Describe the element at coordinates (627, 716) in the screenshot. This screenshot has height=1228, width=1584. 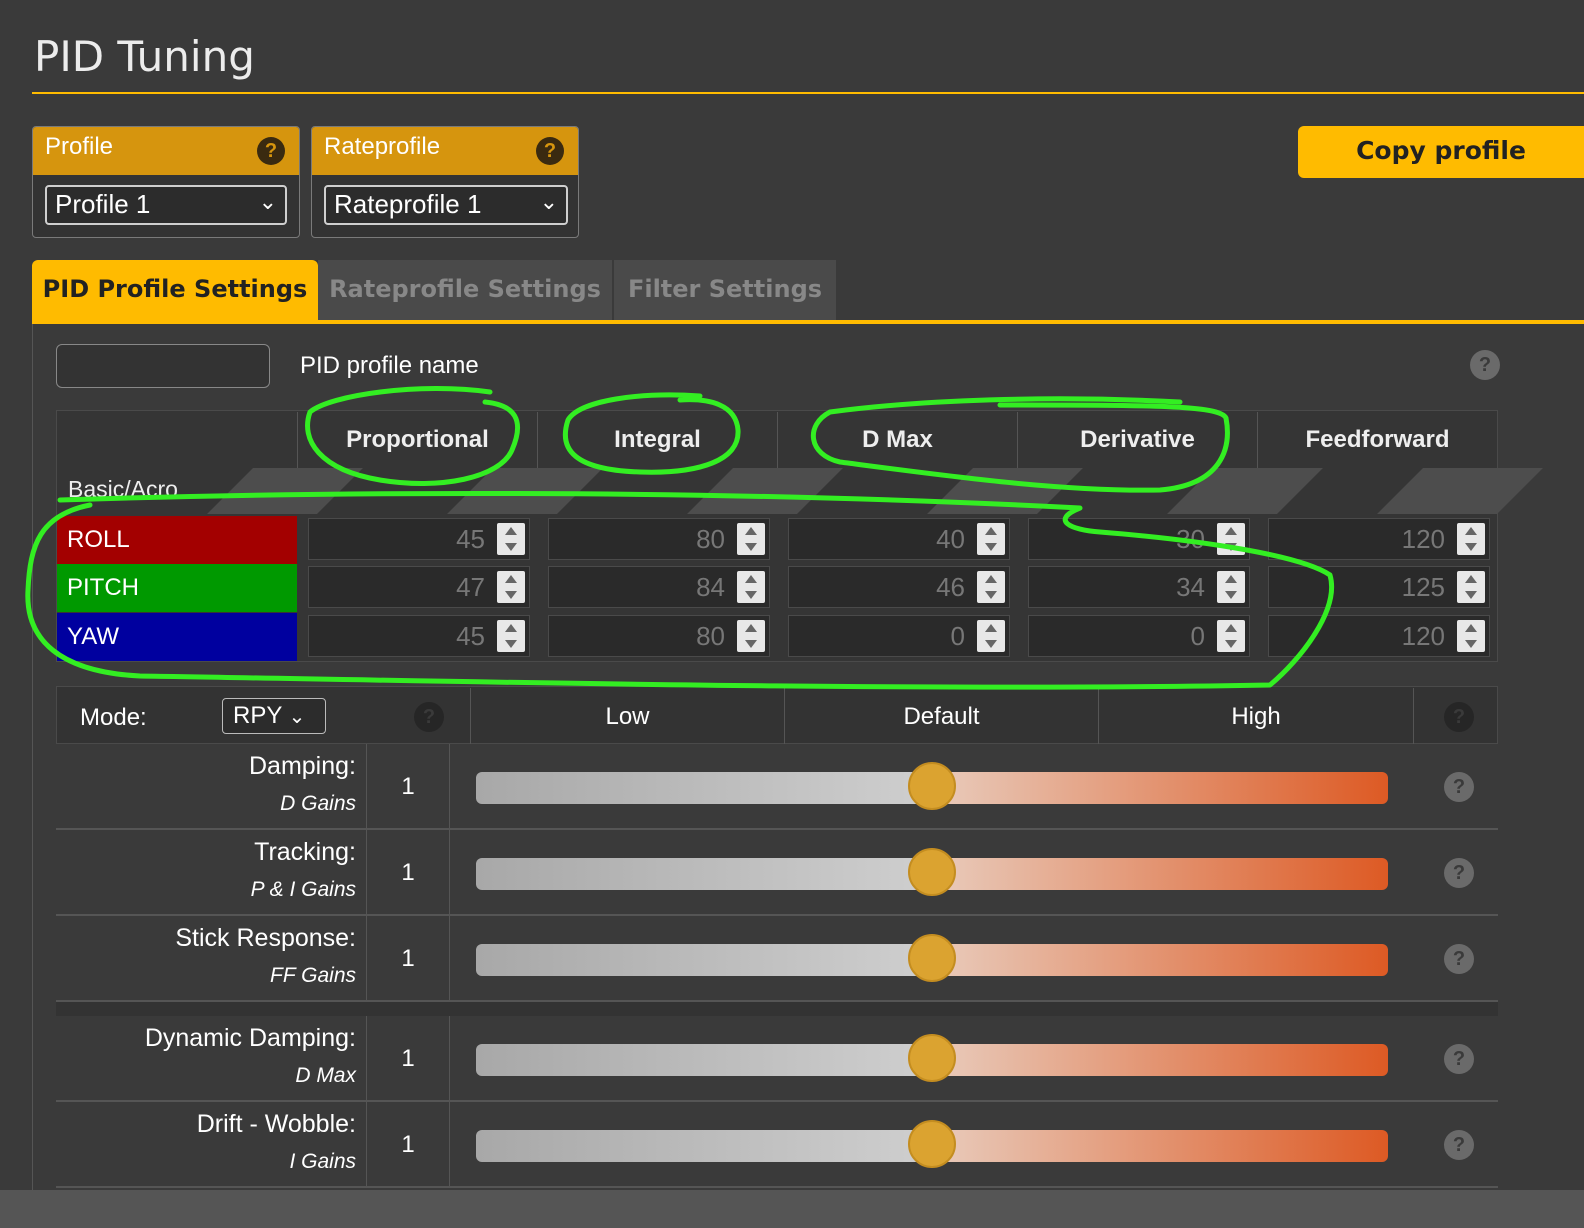
I see `level-low: Low` at that location.